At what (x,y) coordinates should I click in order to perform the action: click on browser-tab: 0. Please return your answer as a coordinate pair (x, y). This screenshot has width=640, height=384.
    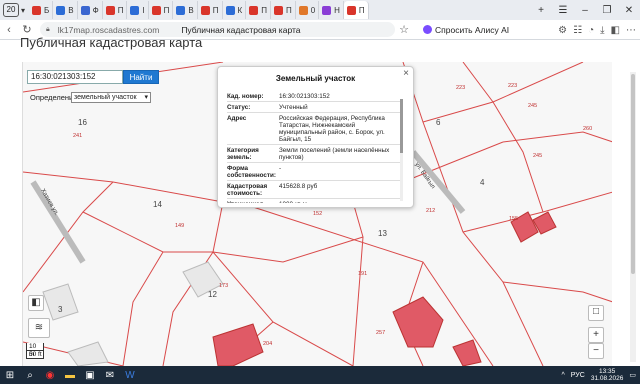
    Looking at the image, I should click on (308, 10).